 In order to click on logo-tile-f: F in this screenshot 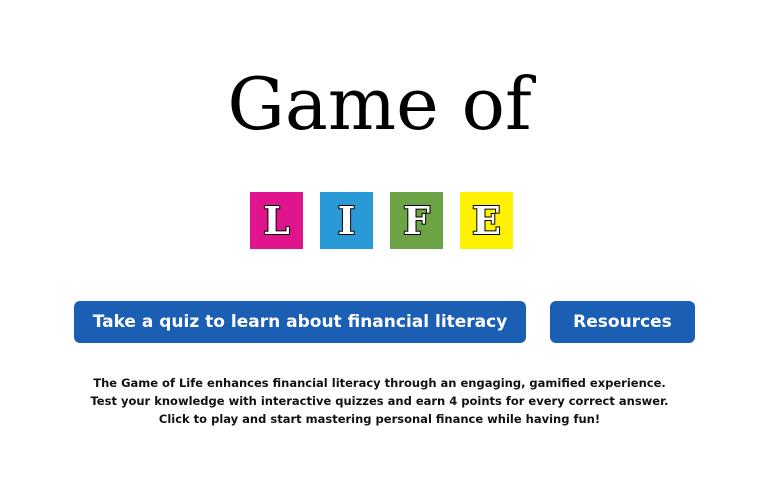, I will do `click(416, 220)`.